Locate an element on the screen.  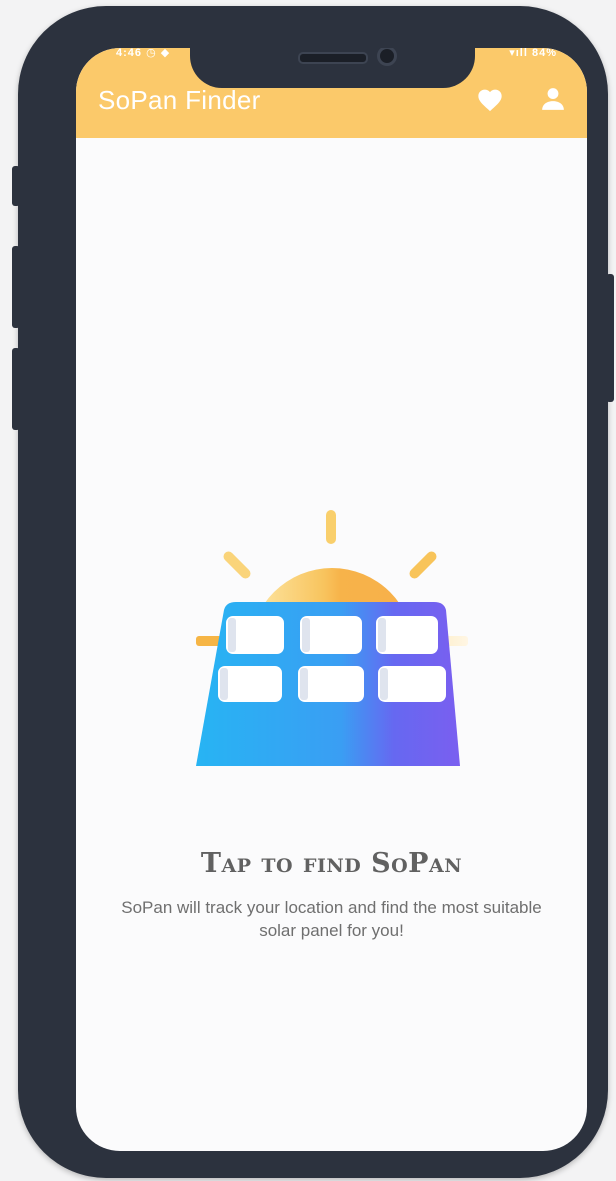
status-battery: ▾ıll 84% is located at coordinates (533, 53).